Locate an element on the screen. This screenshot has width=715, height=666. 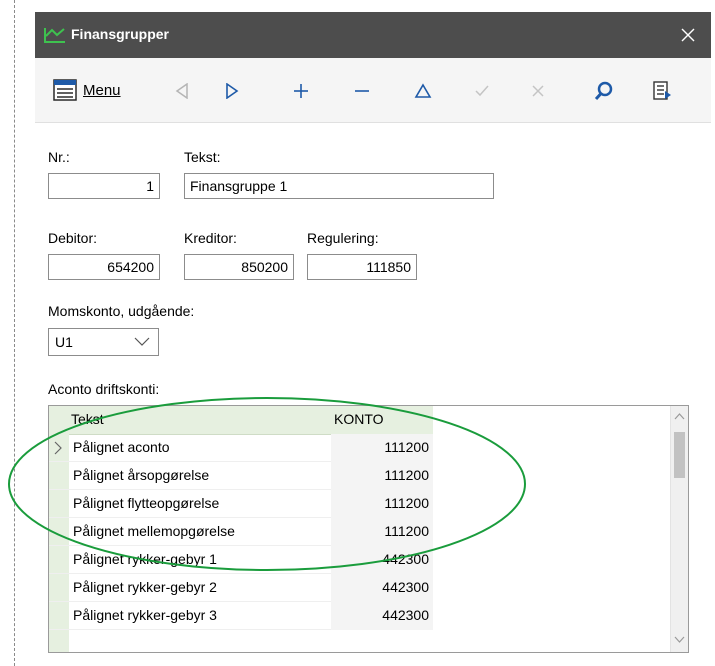
close-button is located at coordinates (688, 35).